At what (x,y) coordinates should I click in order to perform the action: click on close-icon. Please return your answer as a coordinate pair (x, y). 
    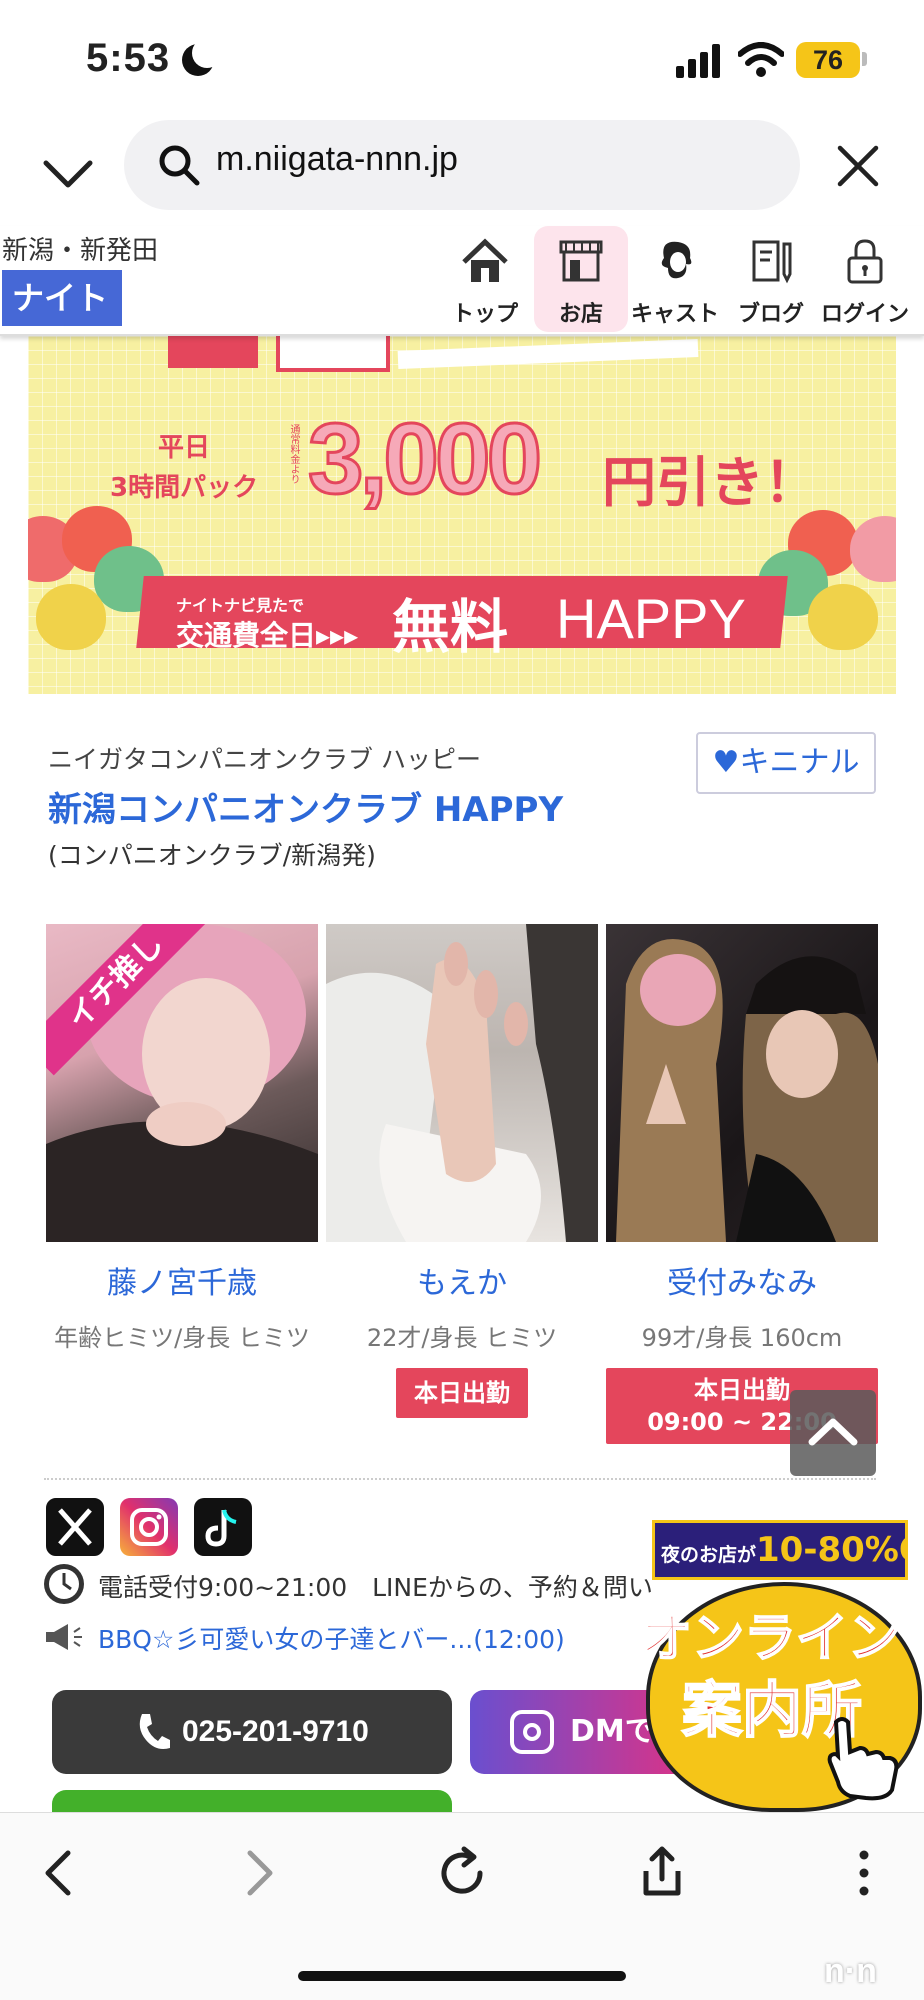
    Looking at the image, I should click on (858, 166).